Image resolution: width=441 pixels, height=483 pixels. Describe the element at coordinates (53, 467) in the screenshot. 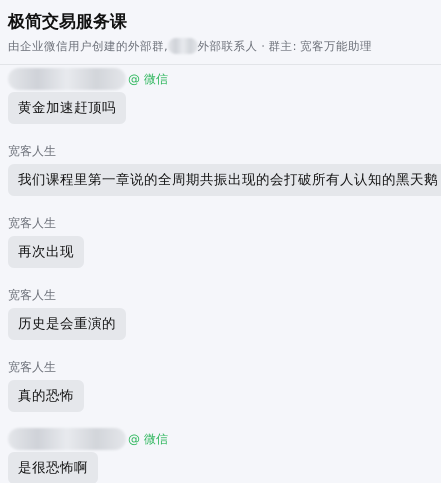

I see `message-bubble: 是很恐怖啊` at that location.